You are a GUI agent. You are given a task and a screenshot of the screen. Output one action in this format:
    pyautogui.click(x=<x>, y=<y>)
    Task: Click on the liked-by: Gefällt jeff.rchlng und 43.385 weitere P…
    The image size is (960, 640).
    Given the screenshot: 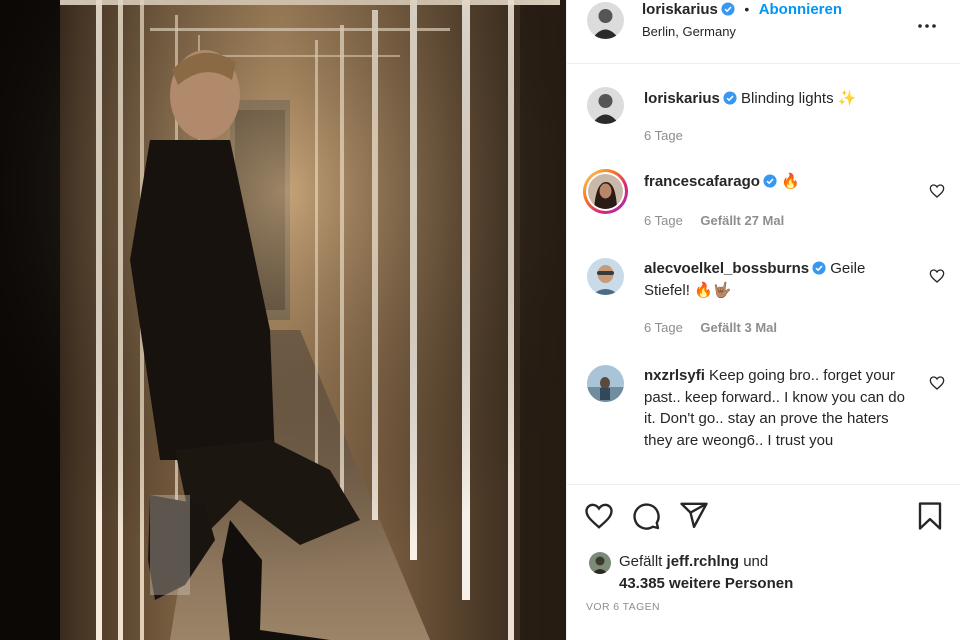 What is the action you would take?
    pyautogui.click(x=706, y=573)
    